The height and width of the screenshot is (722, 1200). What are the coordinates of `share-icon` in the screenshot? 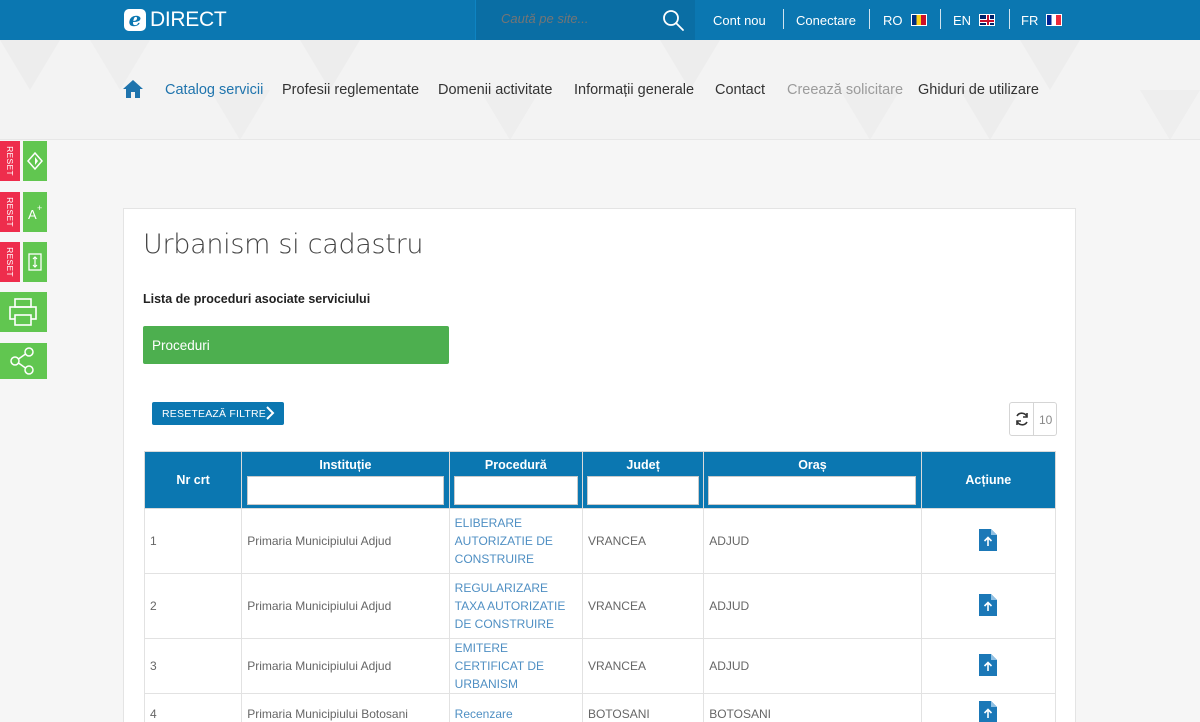 It's located at (22, 361).